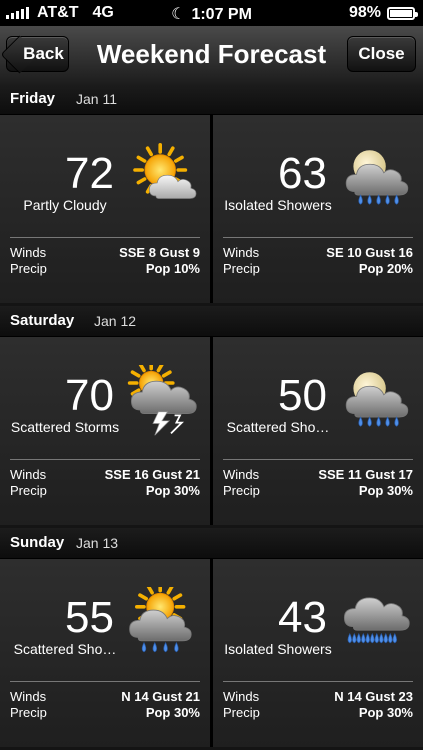 This screenshot has width=423, height=750. Describe the element at coordinates (97, 543) in the screenshot. I see `day-date: Jan 13` at that location.